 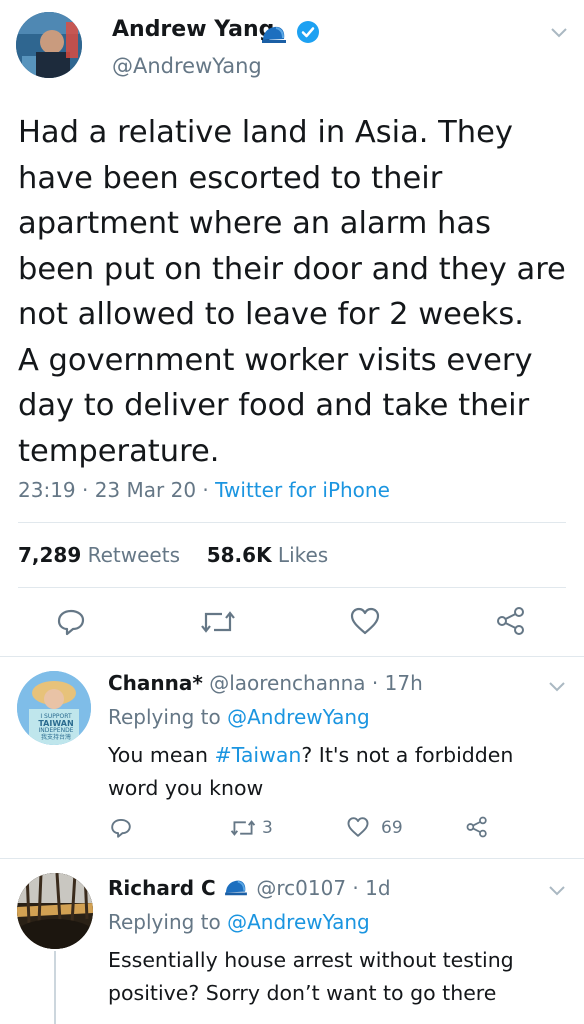 What do you see at coordinates (161, 755) in the screenshot?
I see `reply-text-before: You mean` at bounding box center [161, 755].